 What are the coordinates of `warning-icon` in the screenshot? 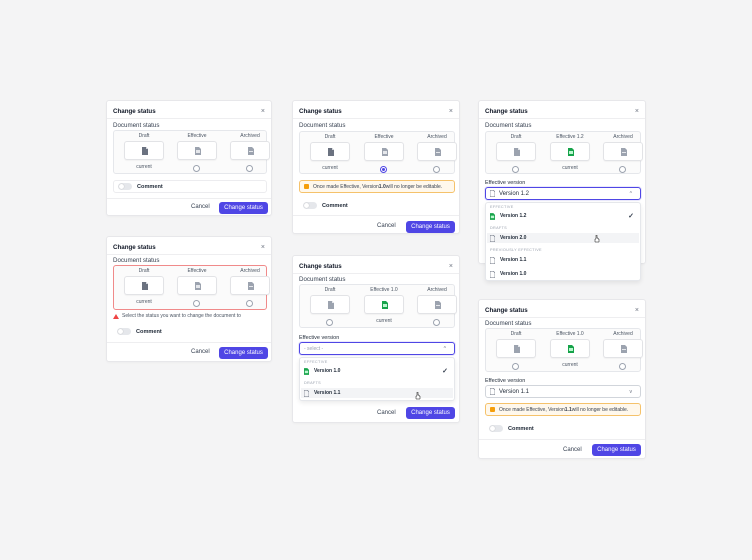 It's located at (306, 186).